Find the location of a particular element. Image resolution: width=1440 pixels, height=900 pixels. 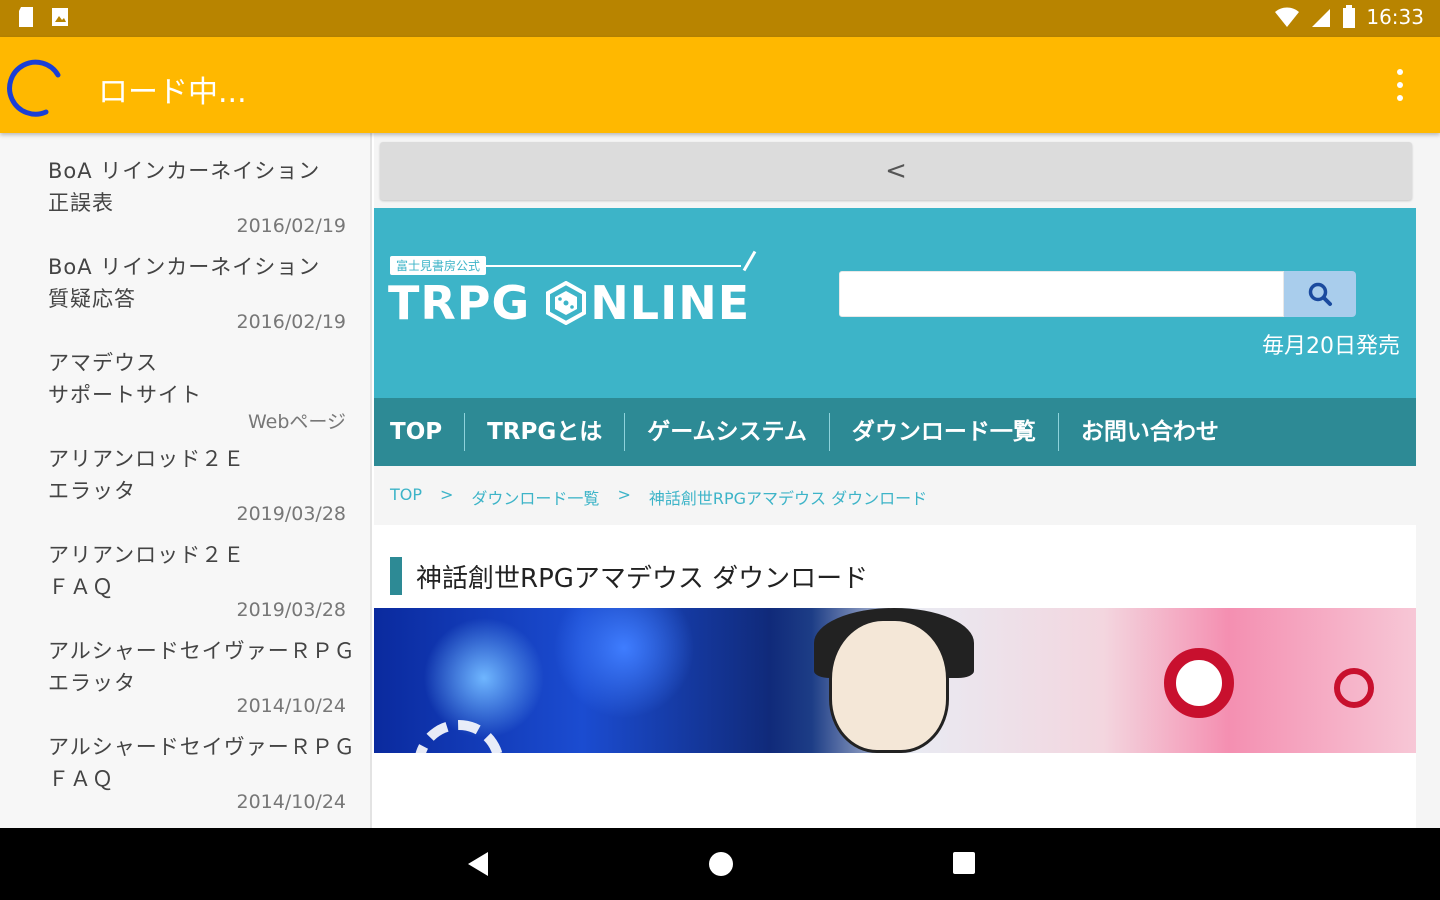

logo-line is located at coordinates (613, 266).